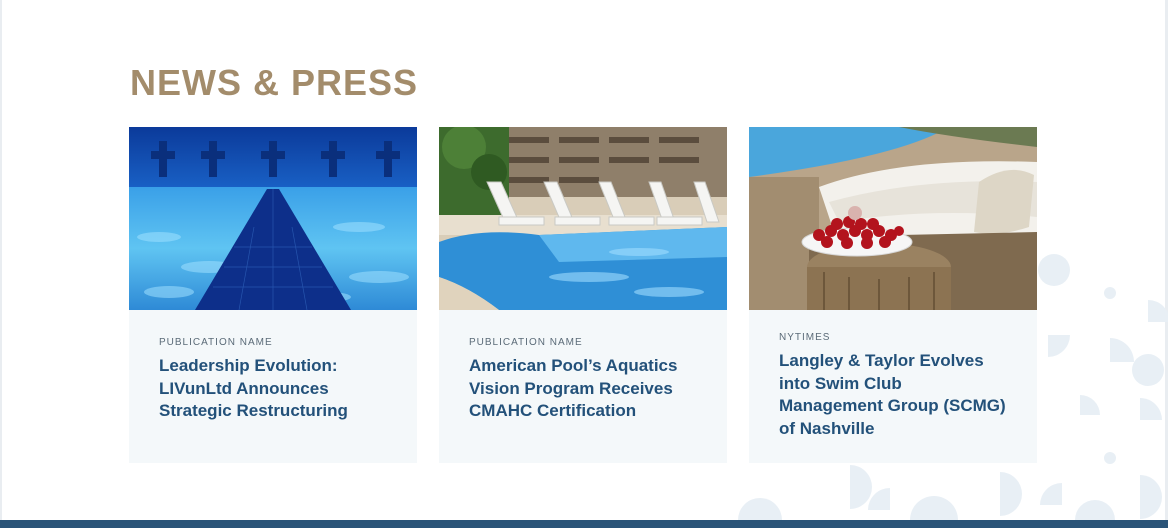 This screenshot has width=1168, height=528. I want to click on footer-accent-bar, so click(584, 524).